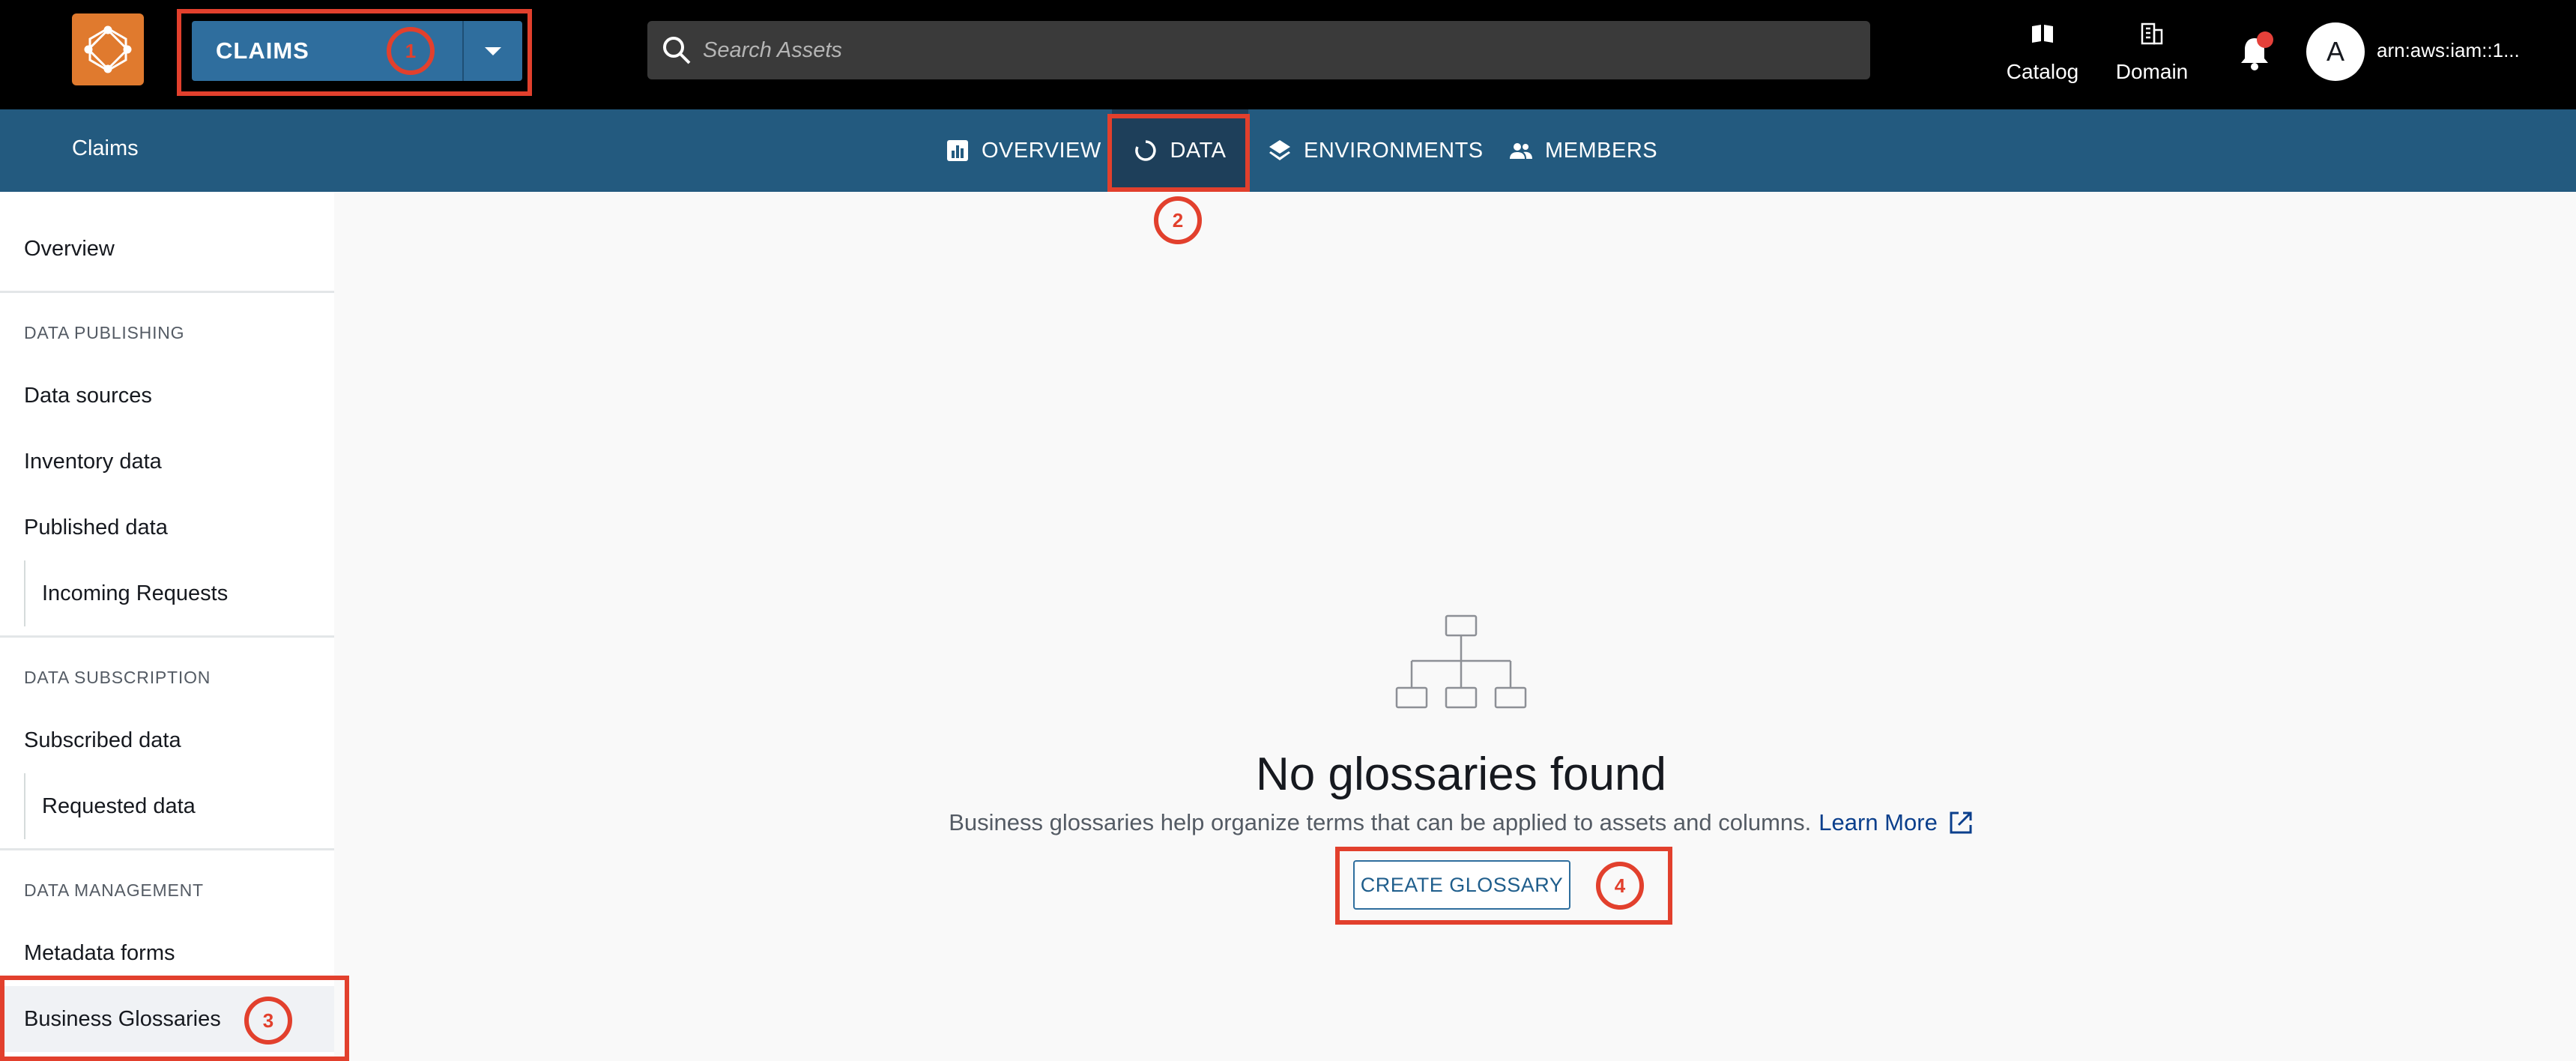 This screenshot has height=1061, width=2576. Describe the element at coordinates (1620, 886) in the screenshot. I see `callout-number-4: 4` at that location.